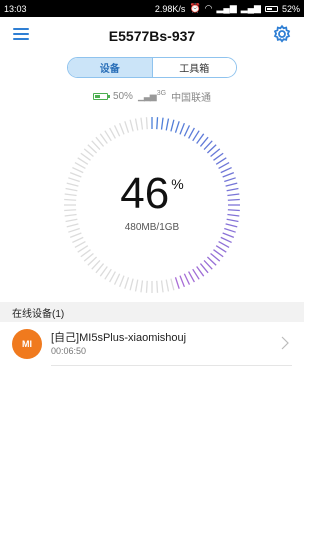 Image resolution: width=320 pixels, height=540 pixels. Describe the element at coordinates (152, 312) in the screenshot. I see `online-devices-heading: 在线设备(1)` at that location.